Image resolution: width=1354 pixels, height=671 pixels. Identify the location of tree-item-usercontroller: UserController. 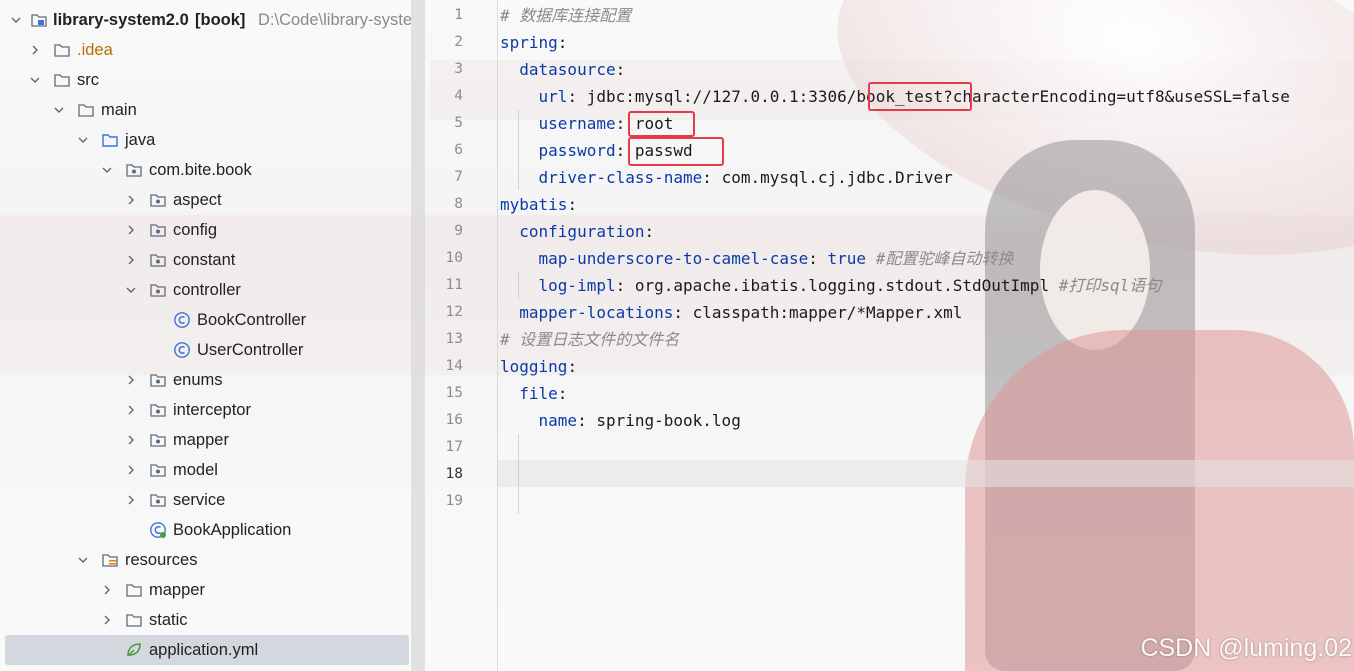
(205, 350).